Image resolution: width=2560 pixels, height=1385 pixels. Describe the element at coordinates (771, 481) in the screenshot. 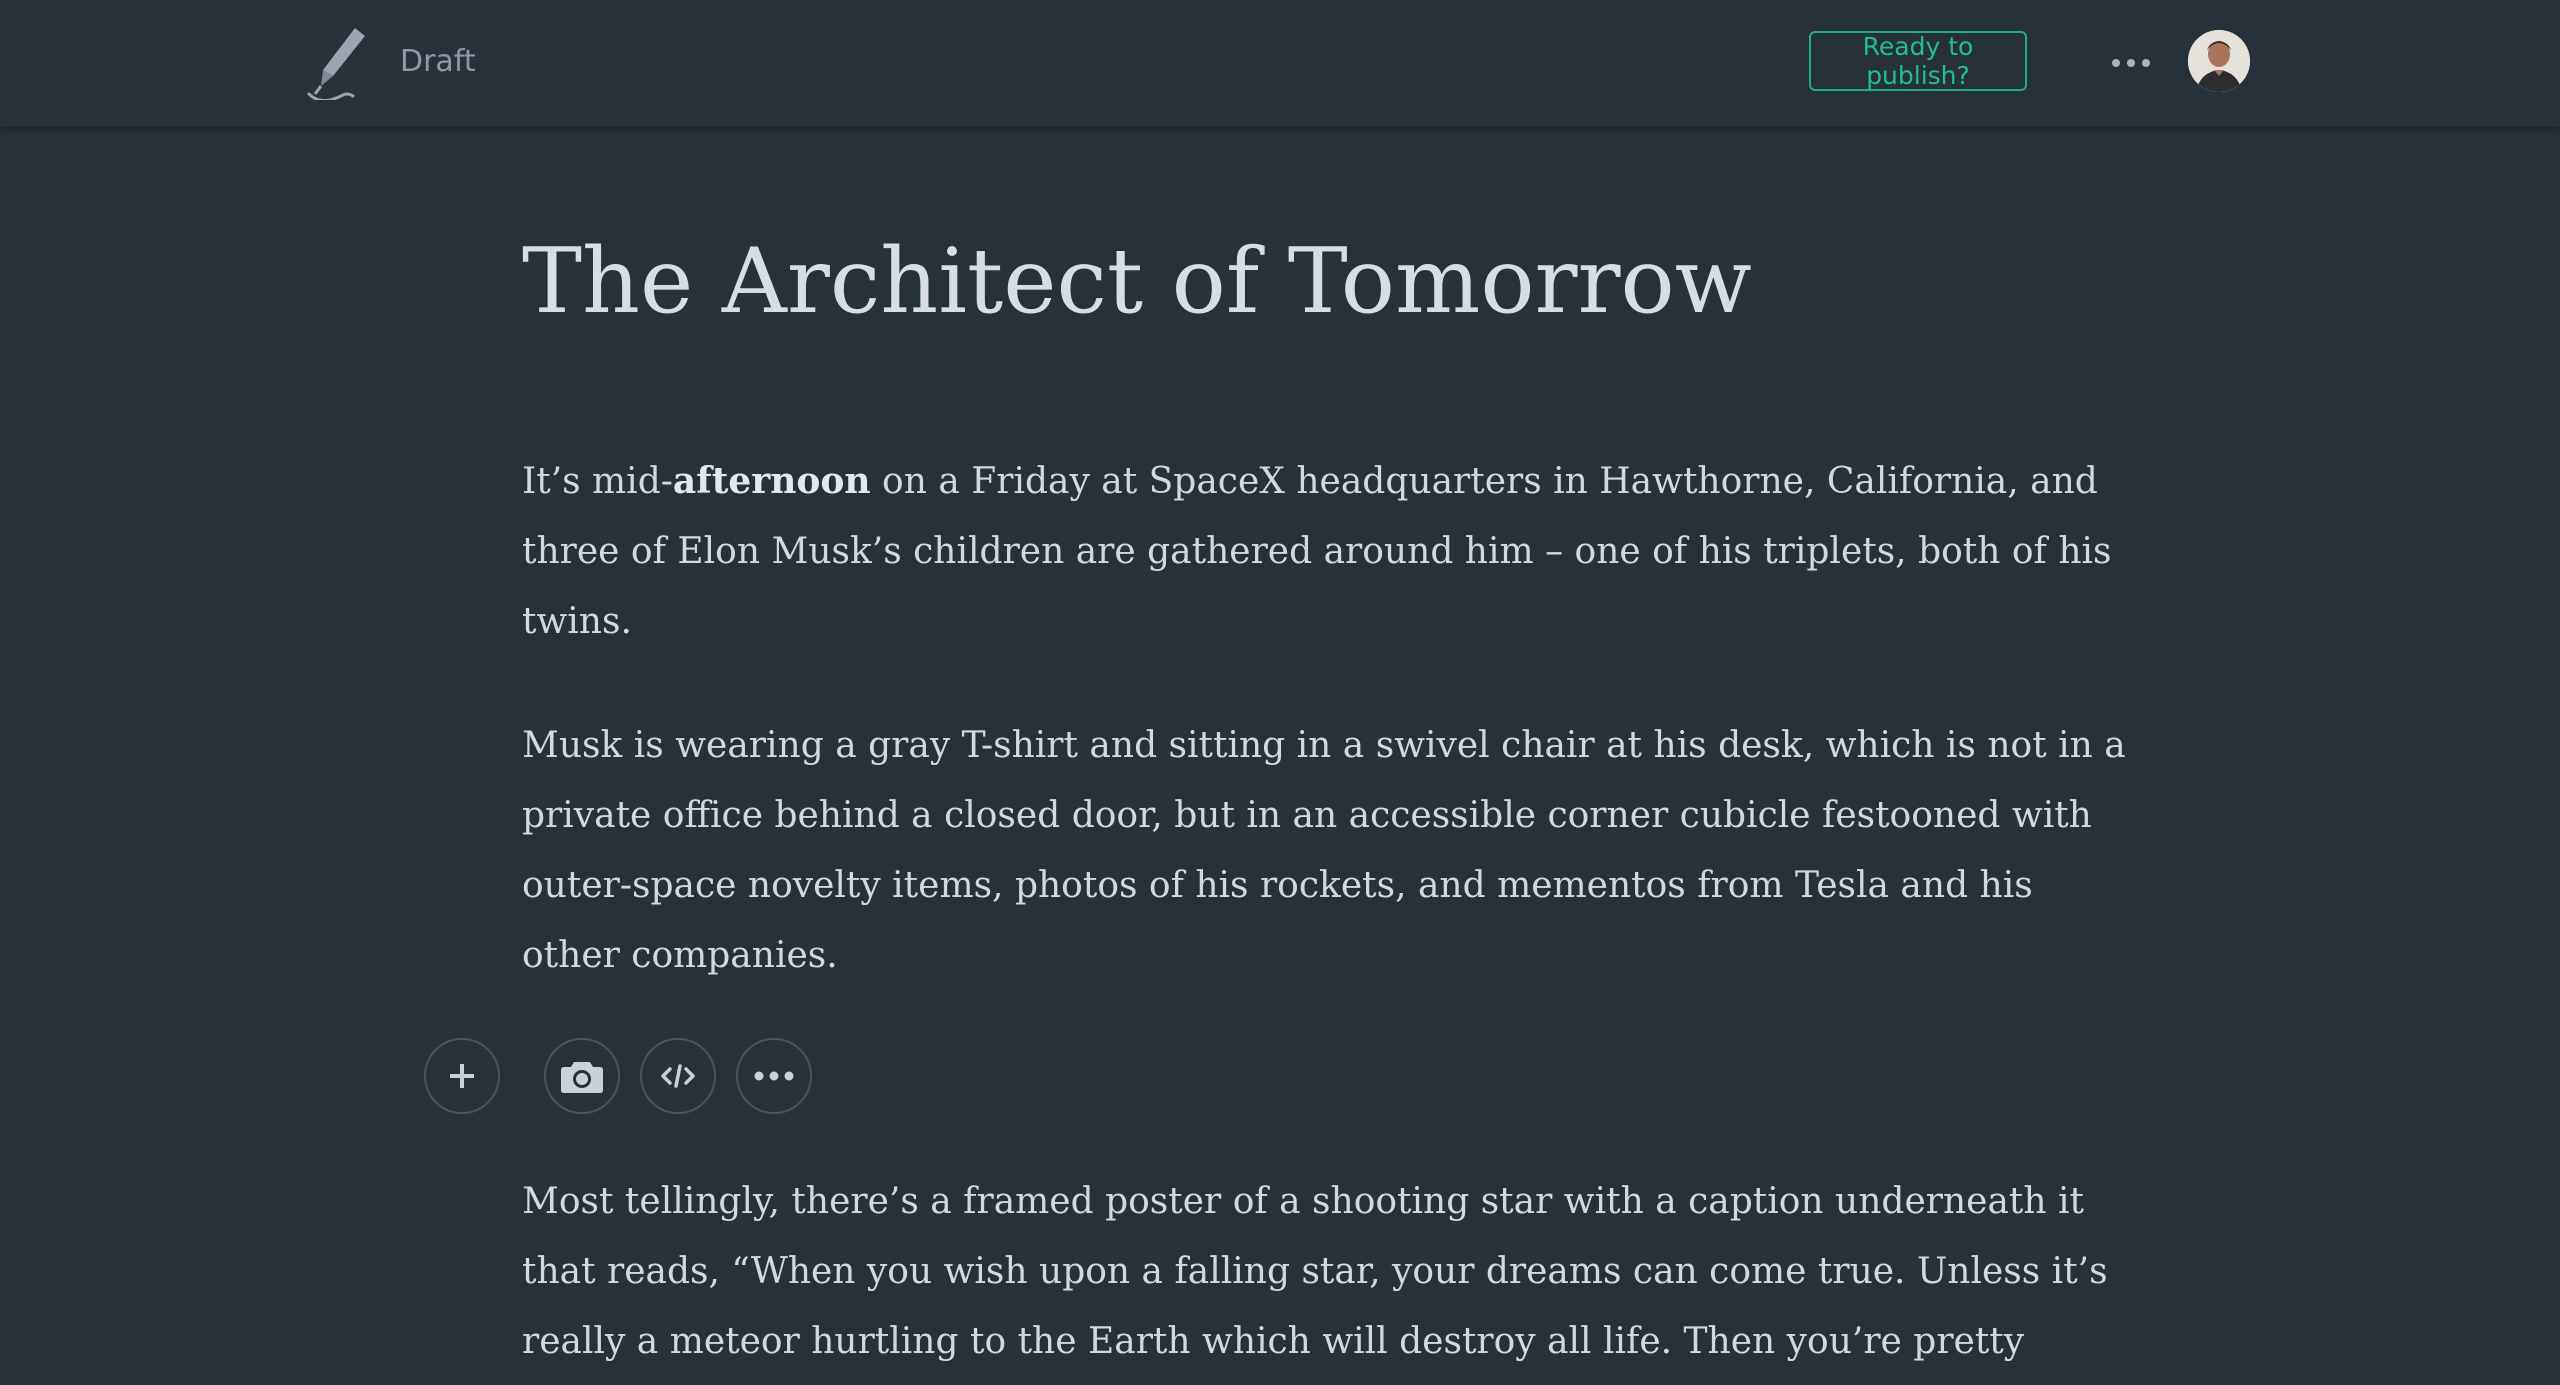

I see `bold-text-run: afternoon` at that location.